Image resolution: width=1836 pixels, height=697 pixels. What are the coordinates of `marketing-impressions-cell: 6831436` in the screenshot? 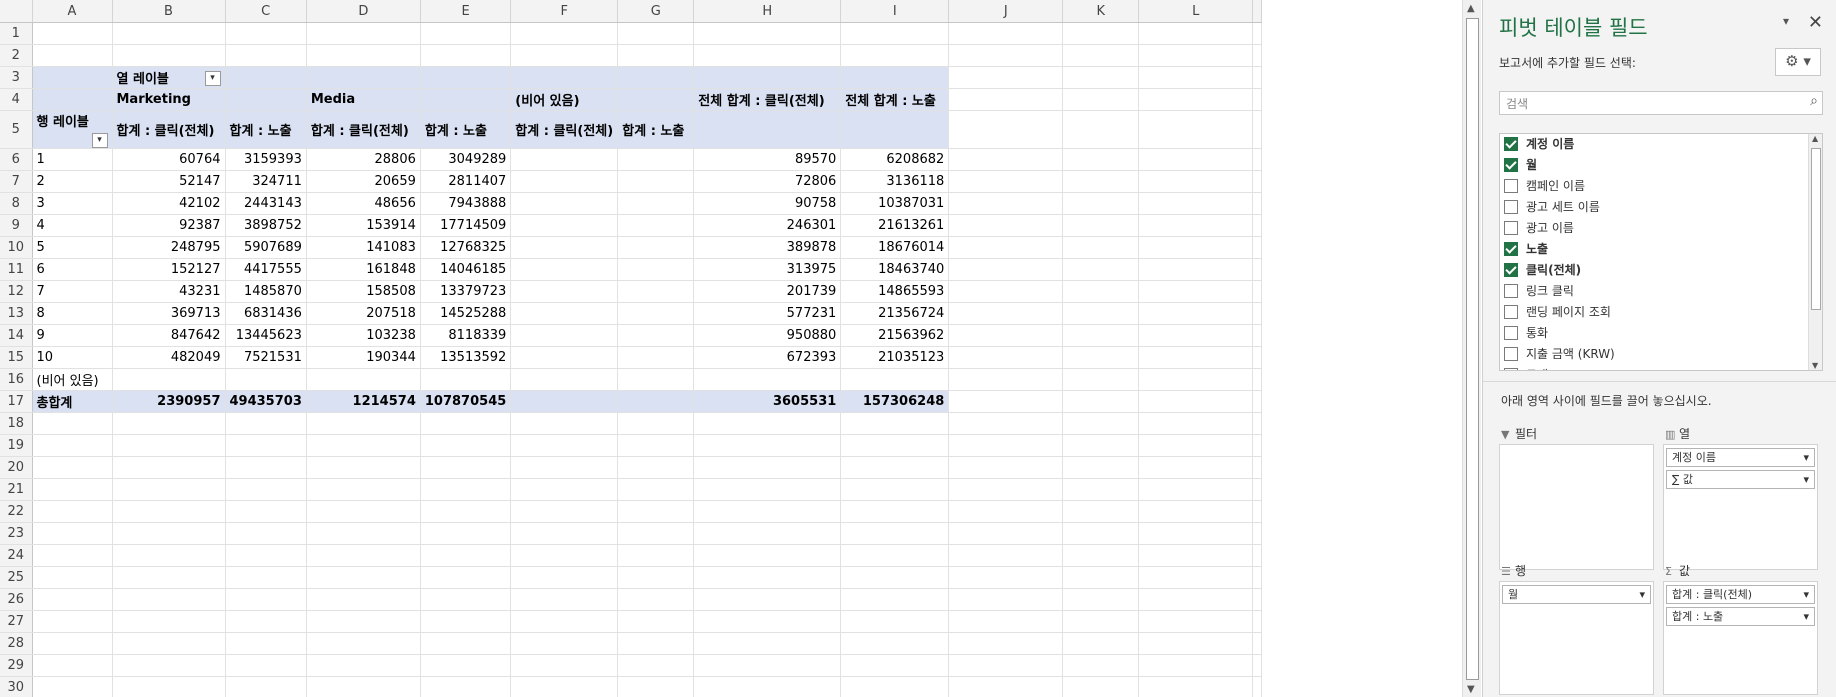 It's located at (266, 313).